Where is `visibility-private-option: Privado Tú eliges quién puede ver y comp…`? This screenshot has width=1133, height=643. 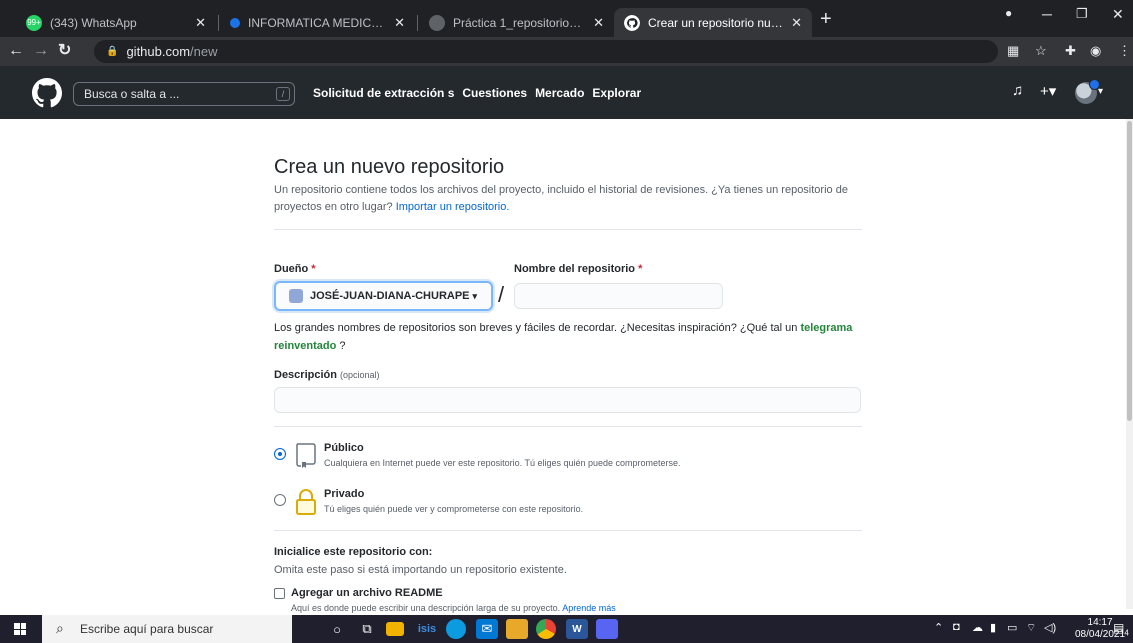
visibility-private-option: Privado Tú eliges quién puede ver y comp… is located at coordinates (568, 504).